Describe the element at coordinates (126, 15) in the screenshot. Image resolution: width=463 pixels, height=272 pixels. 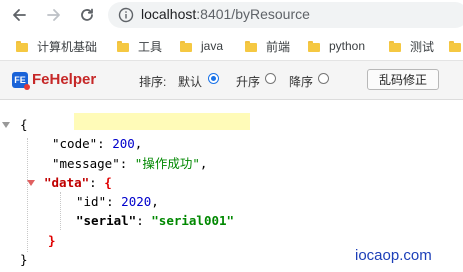
I see `info-icon` at that location.